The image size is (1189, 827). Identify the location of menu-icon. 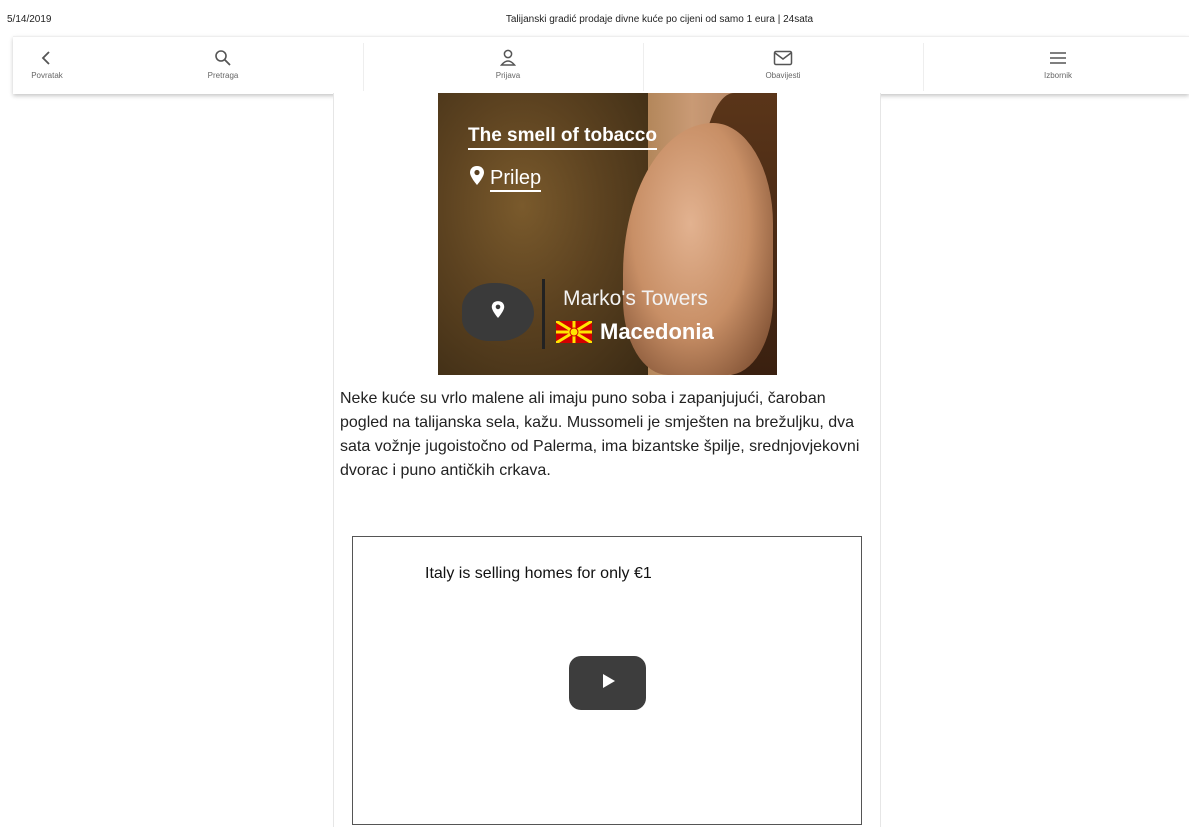
(1058, 58).